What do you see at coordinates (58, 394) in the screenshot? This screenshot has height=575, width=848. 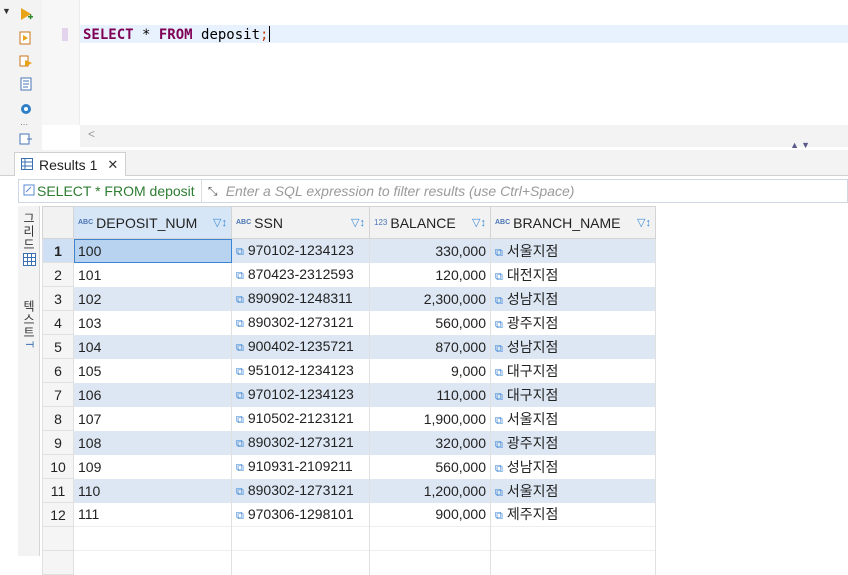 I see `row-number: 7` at bounding box center [58, 394].